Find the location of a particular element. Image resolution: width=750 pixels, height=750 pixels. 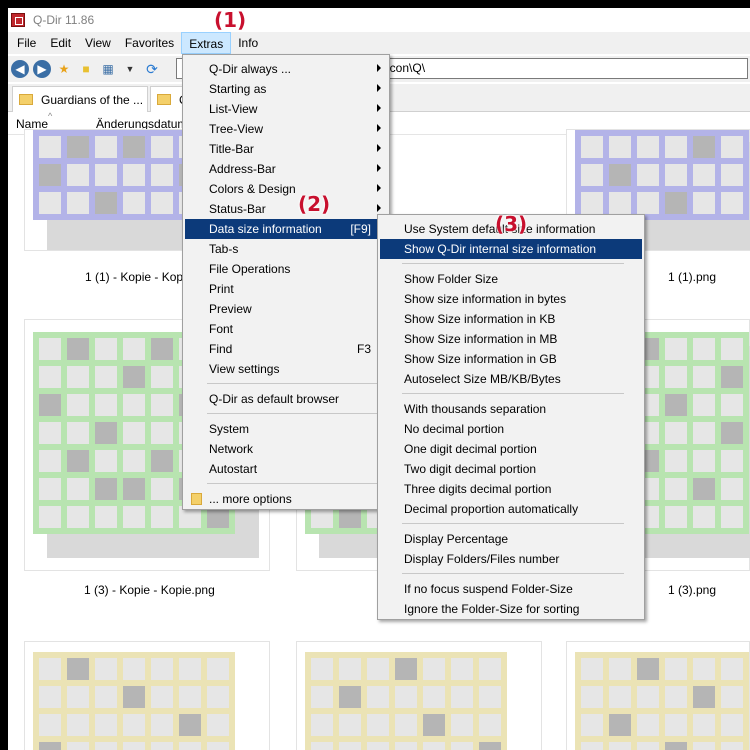

menu-item-label: Ignore the Folder-Size for sorting is located at coordinates (492, 609).